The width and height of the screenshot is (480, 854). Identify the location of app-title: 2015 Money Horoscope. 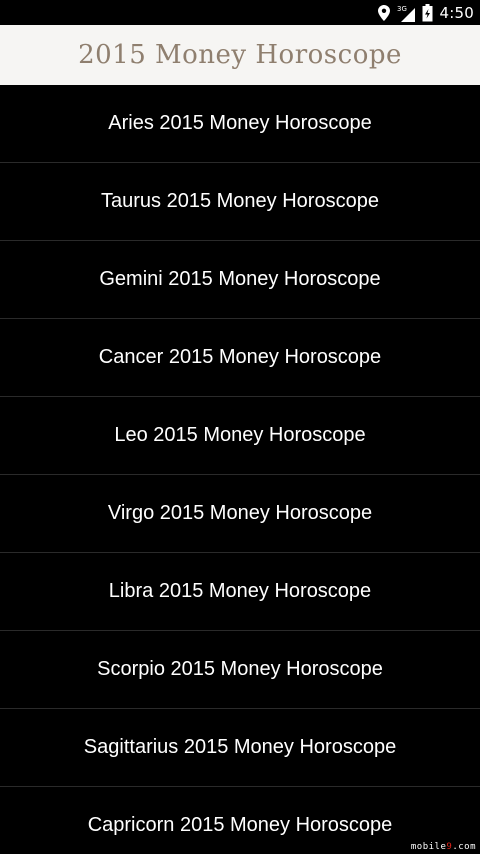
(240, 55).